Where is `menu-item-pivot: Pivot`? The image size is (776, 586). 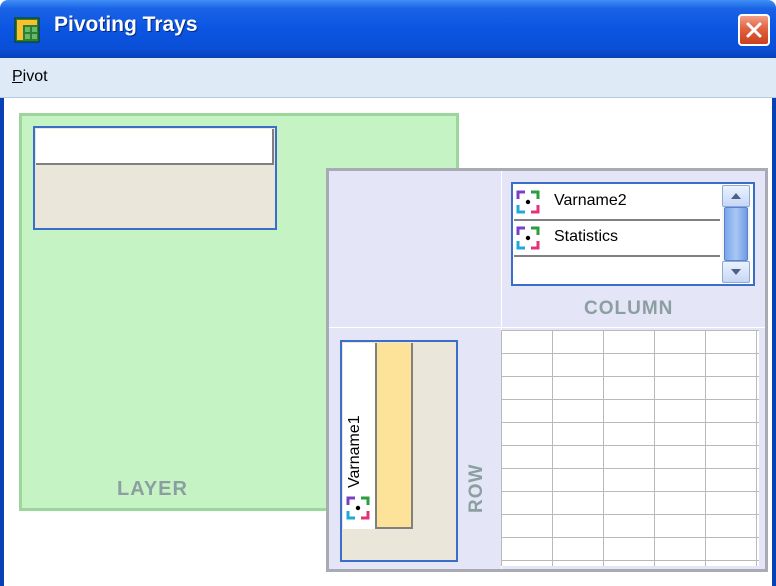
menu-item-pivot: Pivot is located at coordinates (30, 77).